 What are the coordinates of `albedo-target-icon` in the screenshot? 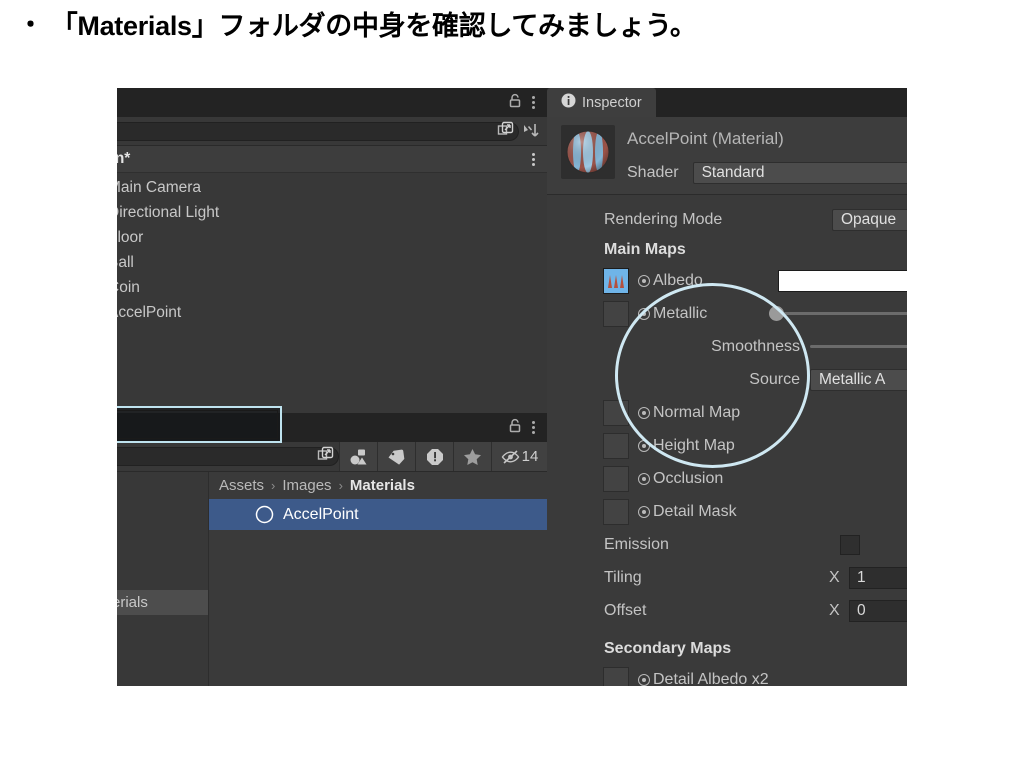 It's located at (644, 280).